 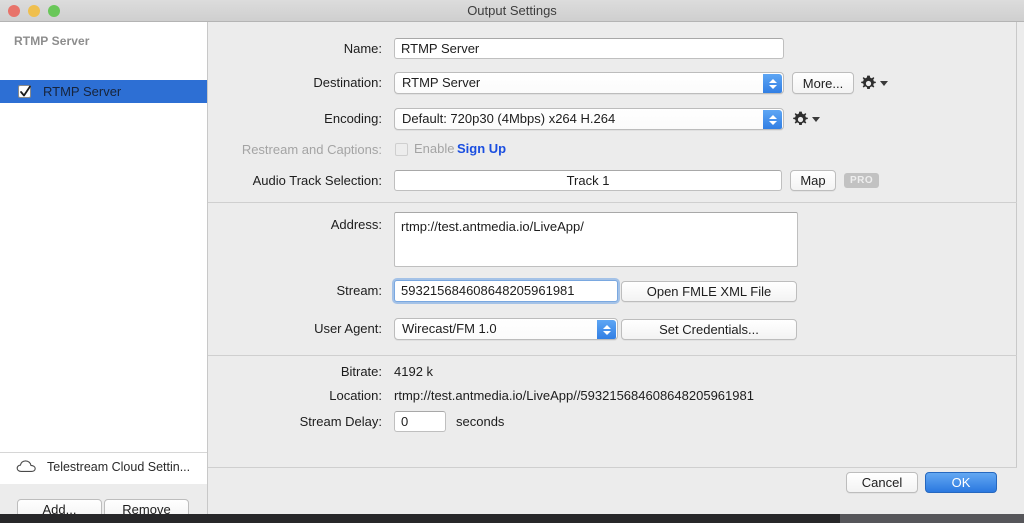 I want to click on restream-enable-checkbox, so click(x=401, y=149).